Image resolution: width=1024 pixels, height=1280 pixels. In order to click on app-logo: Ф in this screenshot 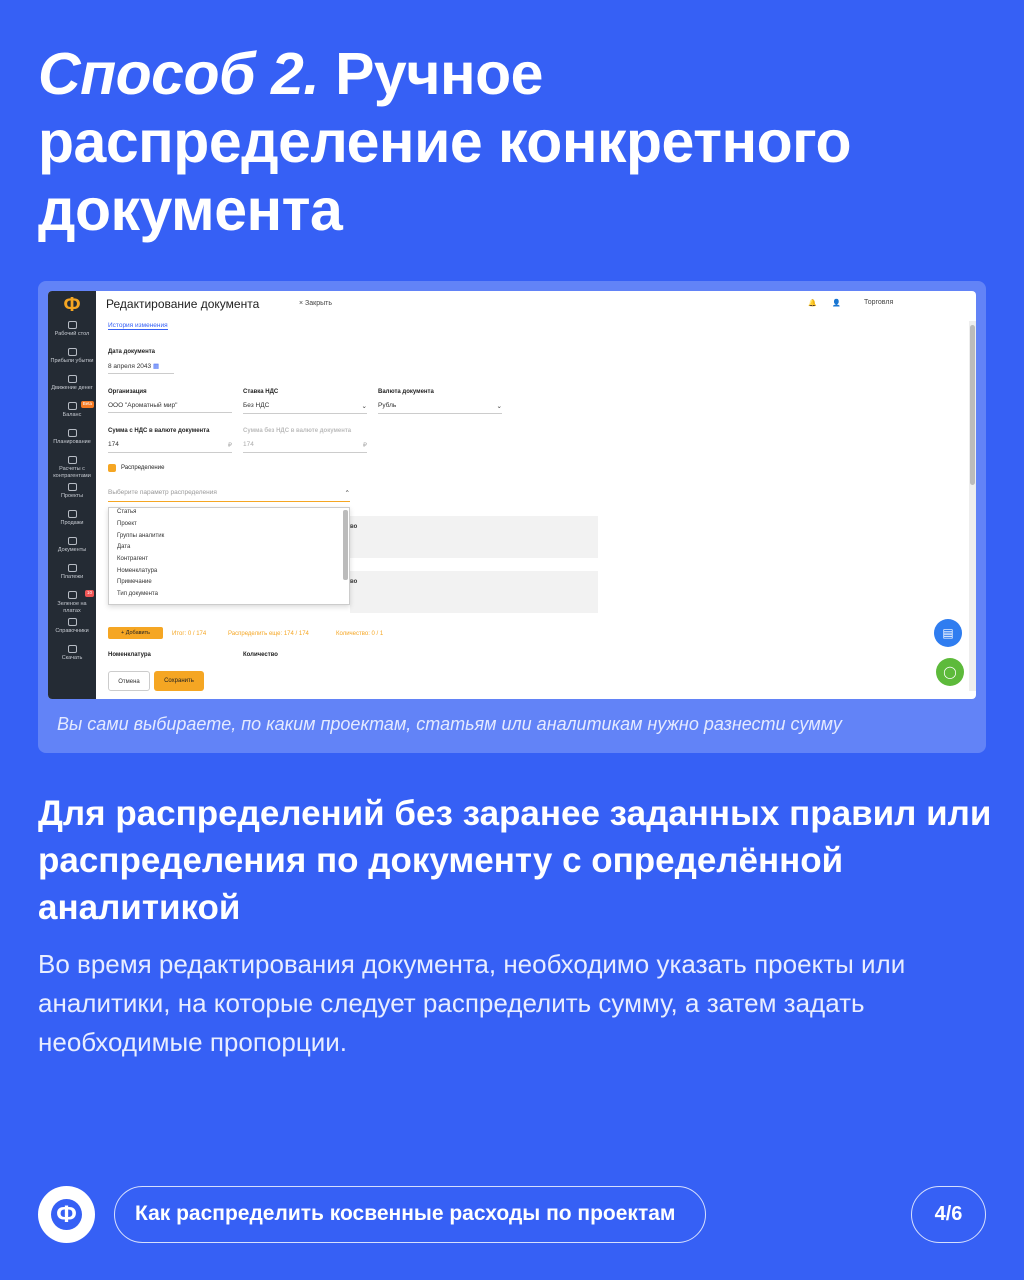, I will do `click(72, 305)`.